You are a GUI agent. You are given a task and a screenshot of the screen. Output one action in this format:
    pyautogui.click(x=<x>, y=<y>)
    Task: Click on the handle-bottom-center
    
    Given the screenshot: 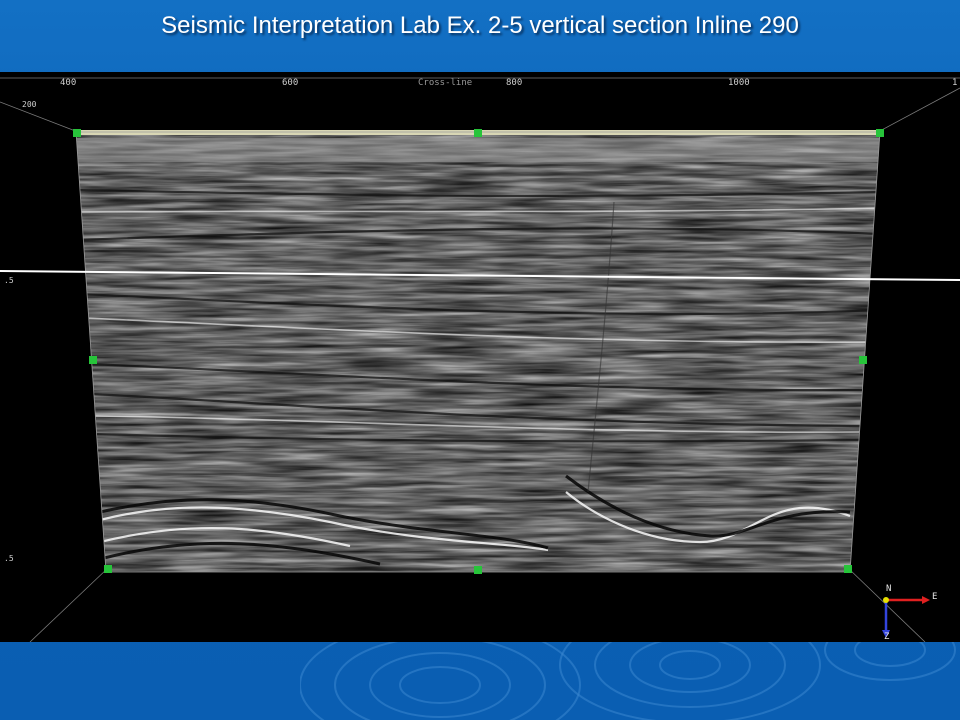 What is the action you would take?
    pyautogui.click(x=478, y=570)
    